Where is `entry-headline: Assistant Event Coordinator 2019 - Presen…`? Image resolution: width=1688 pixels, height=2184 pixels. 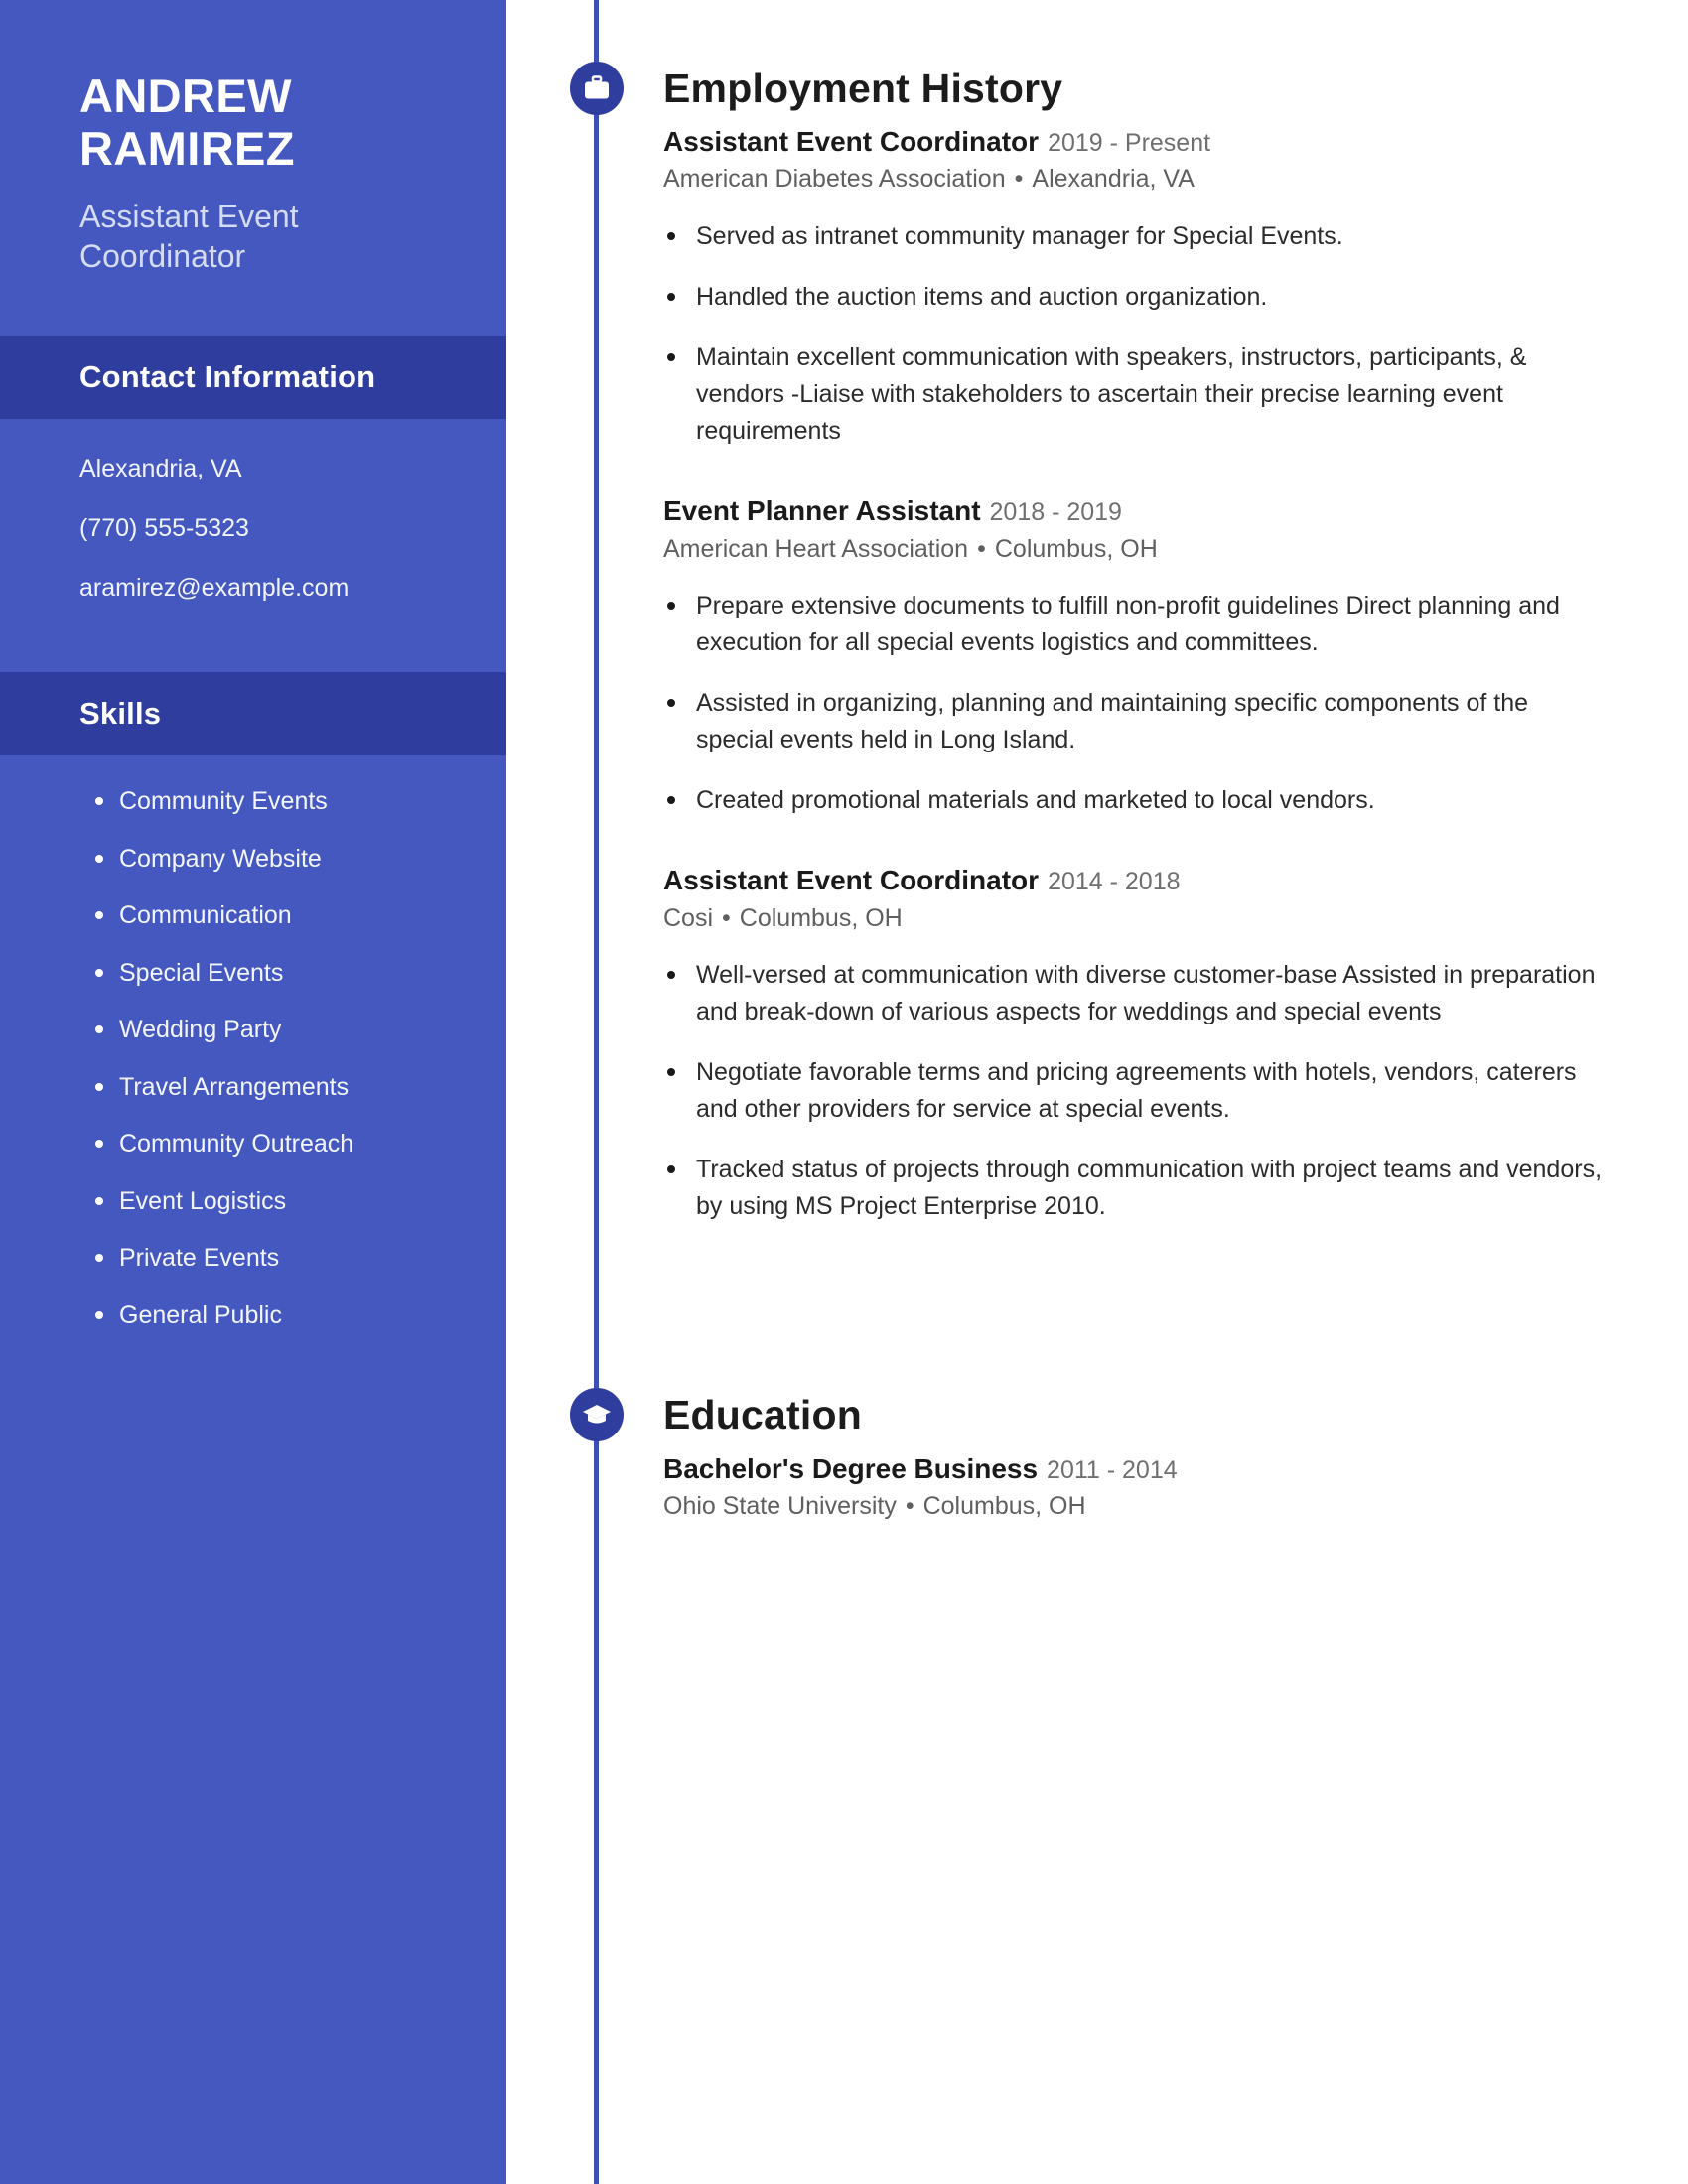 entry-headline: Assistant Event Coordinator 2019 - Presen… is located at coordinates (1136, 142).